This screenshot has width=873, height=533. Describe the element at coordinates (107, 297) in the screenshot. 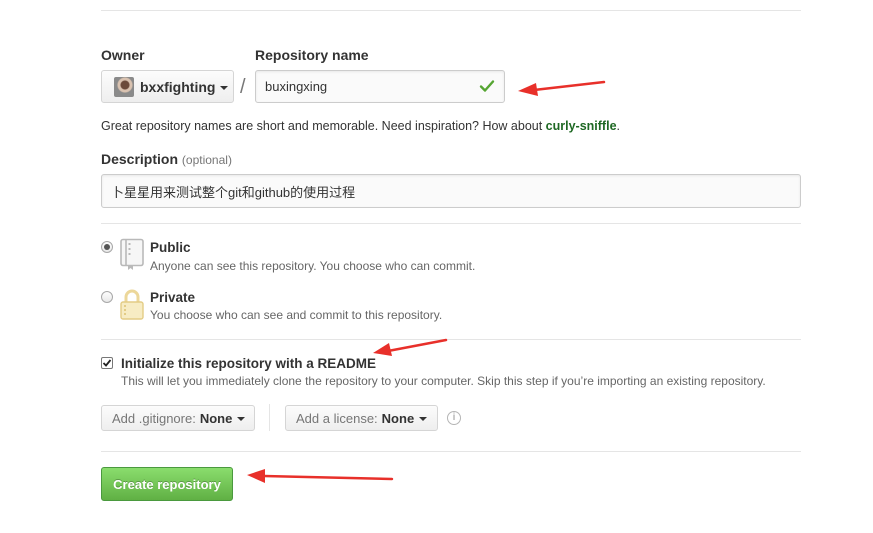

I see `private-radio` at that location.